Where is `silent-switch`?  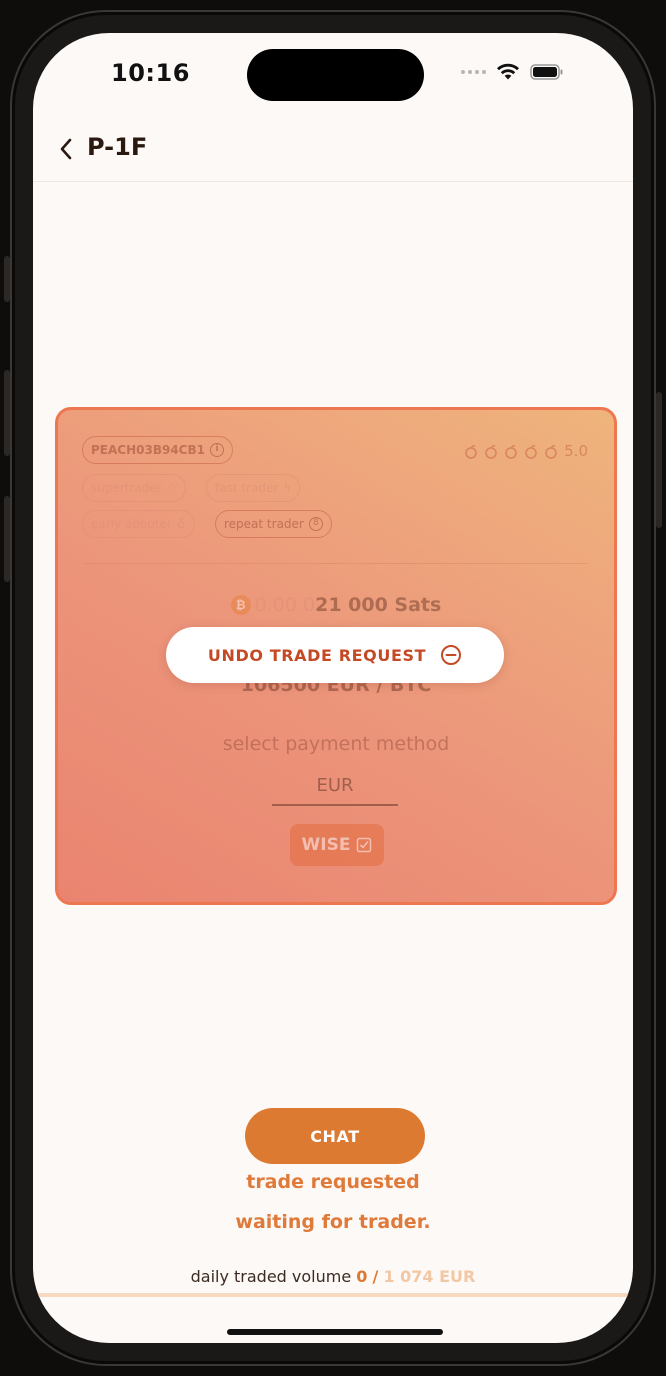
silent-switch is located at coordinates (7, 279).